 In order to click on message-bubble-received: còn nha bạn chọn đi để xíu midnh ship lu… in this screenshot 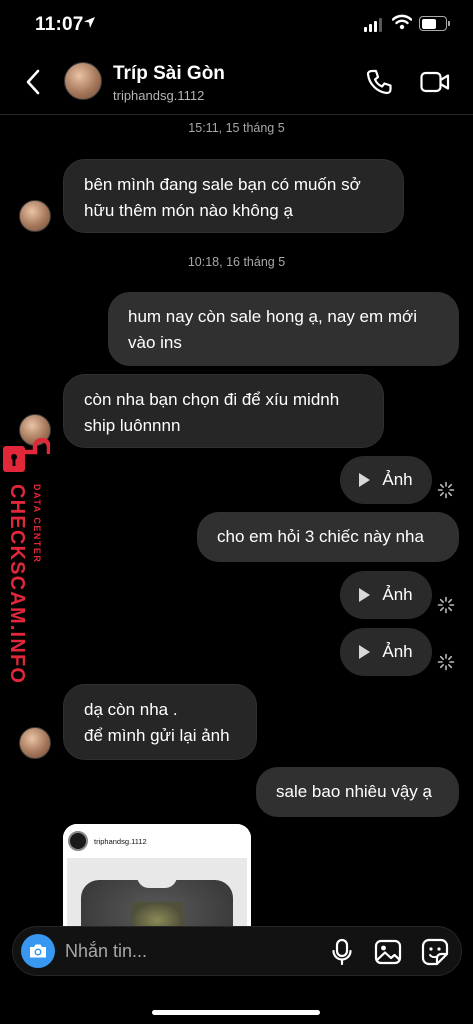, I will do `click(223, 411)`.